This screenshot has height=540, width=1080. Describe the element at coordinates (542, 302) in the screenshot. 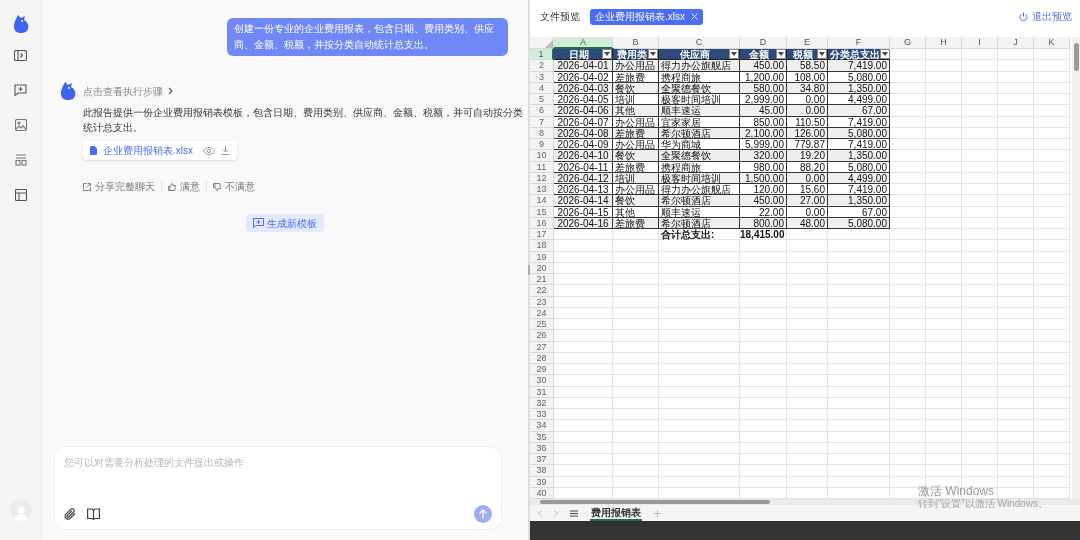

I see `row-number: 23` at that location.